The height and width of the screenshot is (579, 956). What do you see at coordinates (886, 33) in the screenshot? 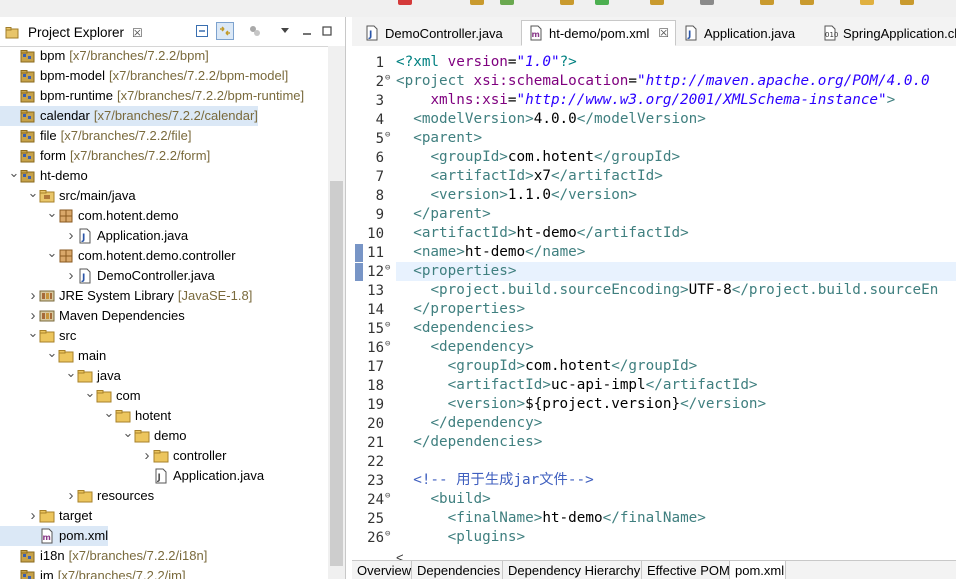
I see `editor-tab: 010 SpringApplication.cla` at bounding box center [886, 33].